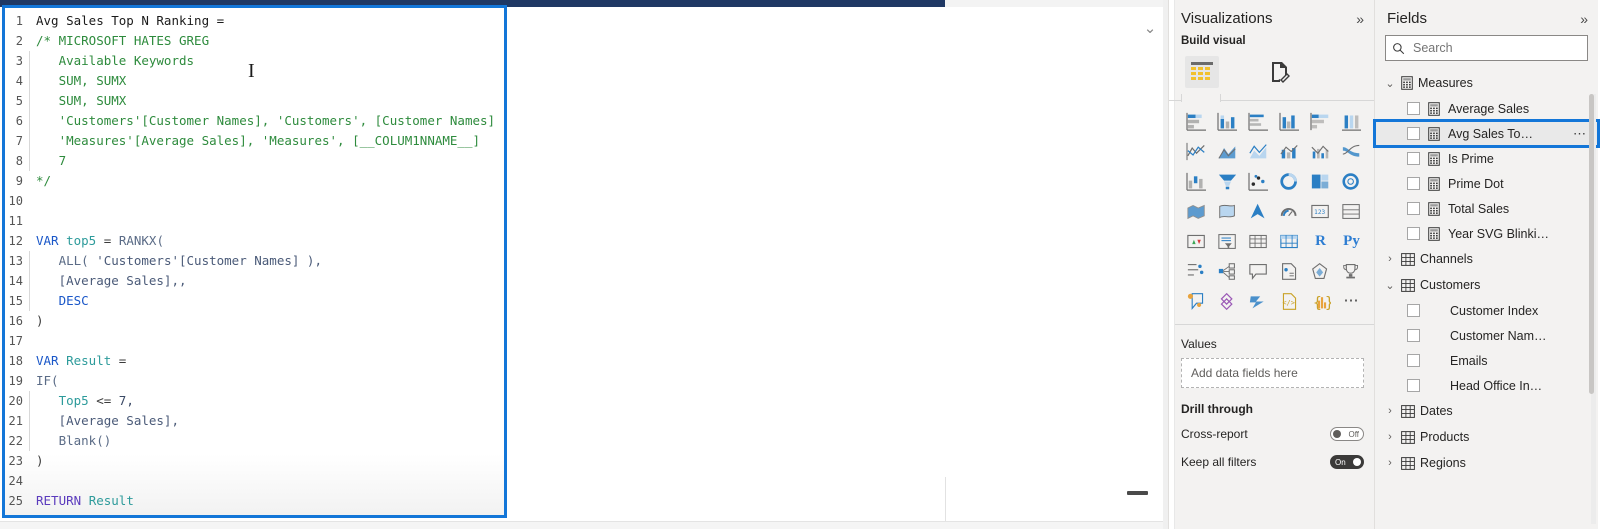 This screenshot has width=1600, height=529. What do you see at coordinates (254, 181) in the screenshot?
I see `code-line: 9 */` at bounding box center [254, 181].